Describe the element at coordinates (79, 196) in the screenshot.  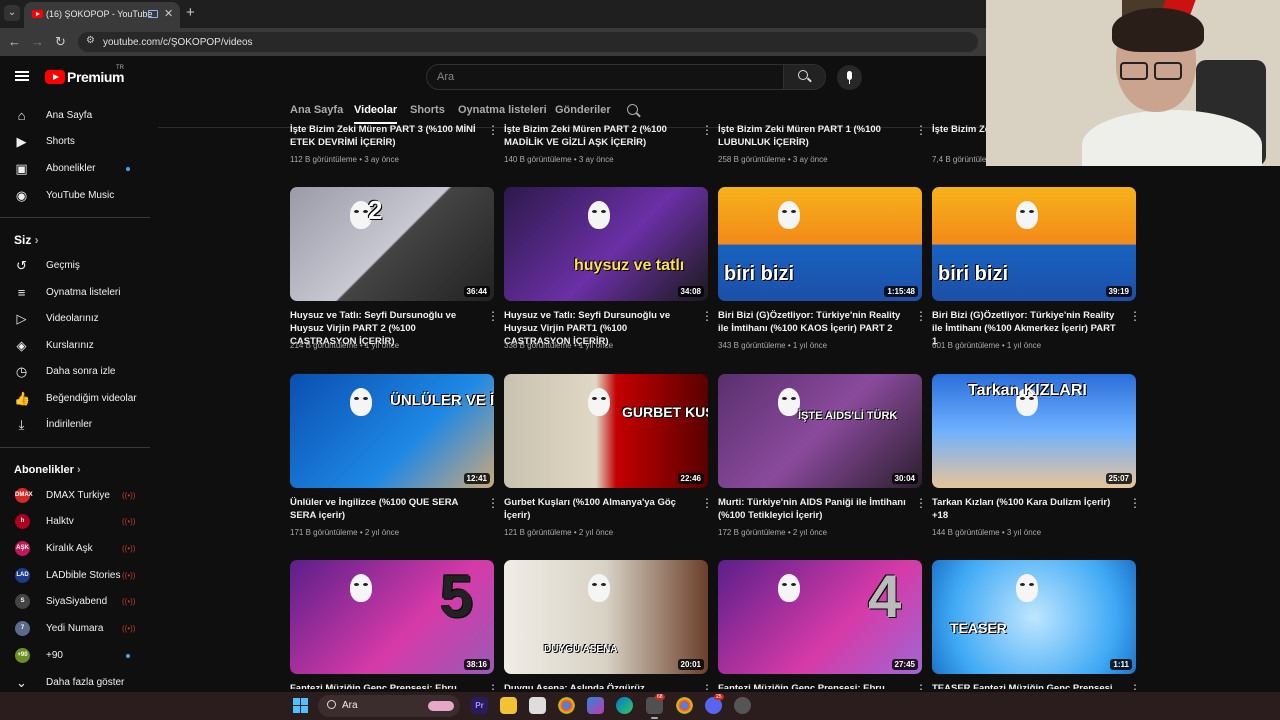
I see `sidebar-item-music: ◉ YouTube Music` at that location.